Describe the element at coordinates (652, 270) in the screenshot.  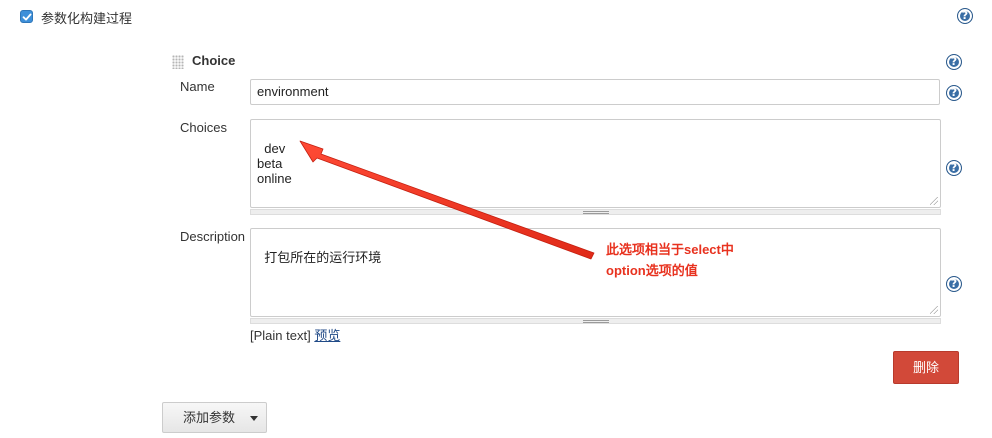
I see `annotation-line-2: option选项的值` at that location.